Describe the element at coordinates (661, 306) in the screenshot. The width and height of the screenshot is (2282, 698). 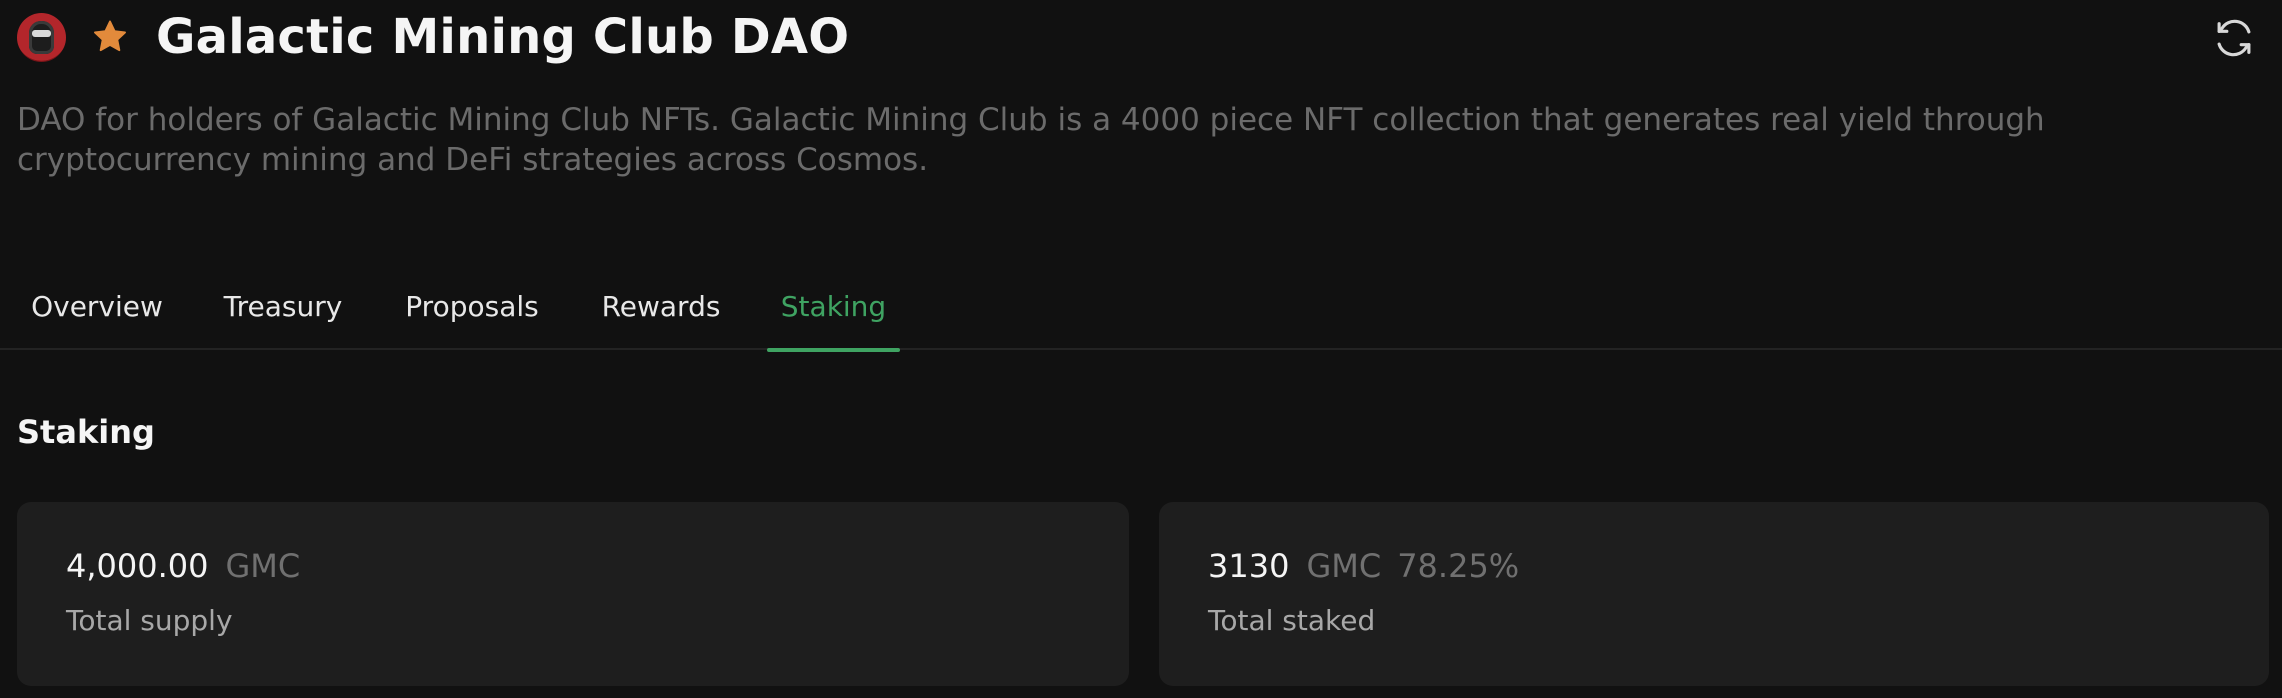
I see `tab-rewards: Rewards` at that location.